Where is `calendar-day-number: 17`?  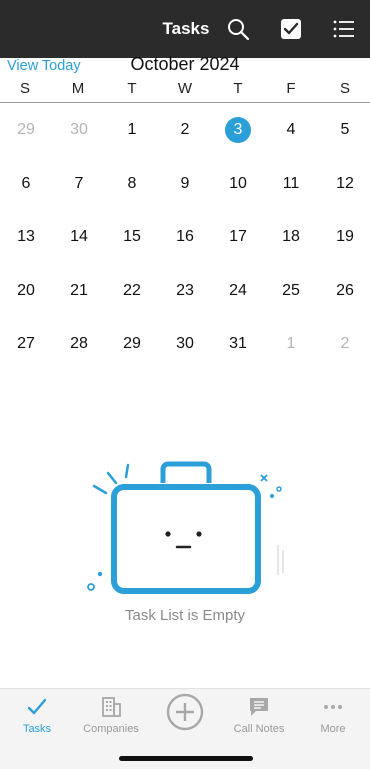
calendar-day-number: 17 is located at coordinates (238, 236).